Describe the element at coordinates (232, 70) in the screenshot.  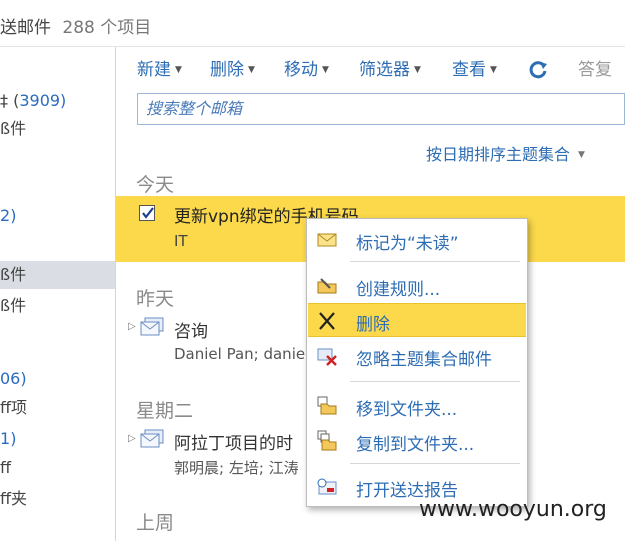
I see `delete-button: 删除 ▼` at that location.